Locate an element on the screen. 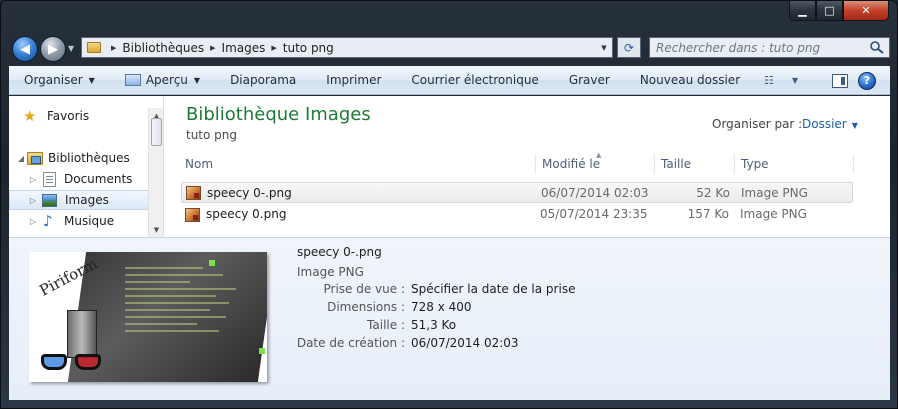 This screenshot has width=898, height=409. preview-icon is located at coordinates (132, 80).